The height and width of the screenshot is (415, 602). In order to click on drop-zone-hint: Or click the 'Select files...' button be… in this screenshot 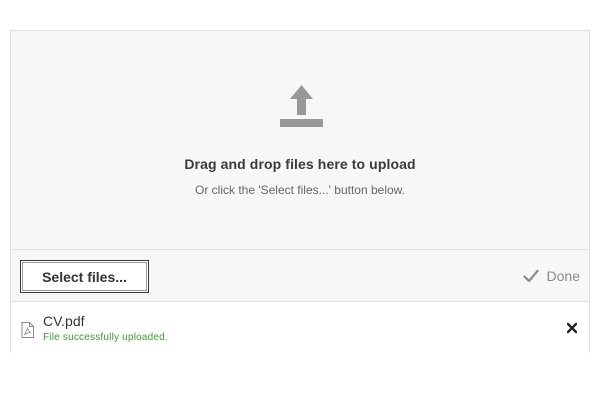, I will do `click(299, 190)`.